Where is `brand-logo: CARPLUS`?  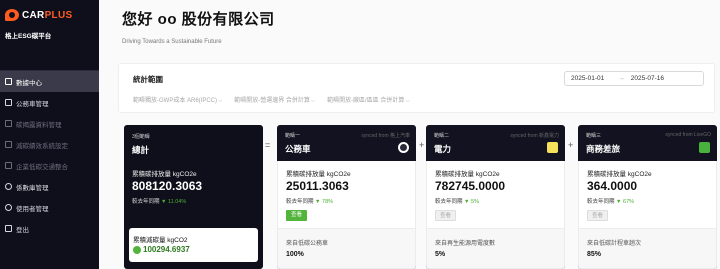
brand-logo: CARPLUS is located at coordinates (49, 11).